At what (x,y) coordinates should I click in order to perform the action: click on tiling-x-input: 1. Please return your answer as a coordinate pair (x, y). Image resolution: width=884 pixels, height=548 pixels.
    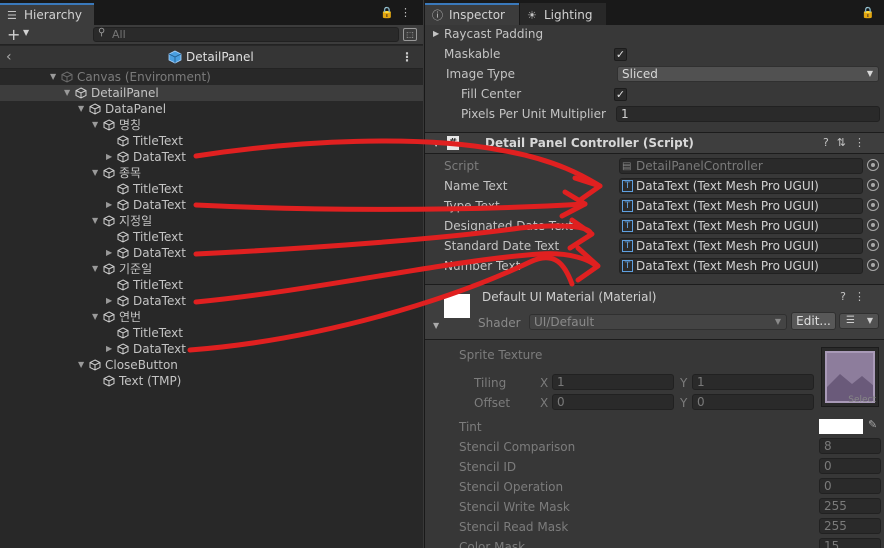
    Looking at the image, I should click on (613, 382).